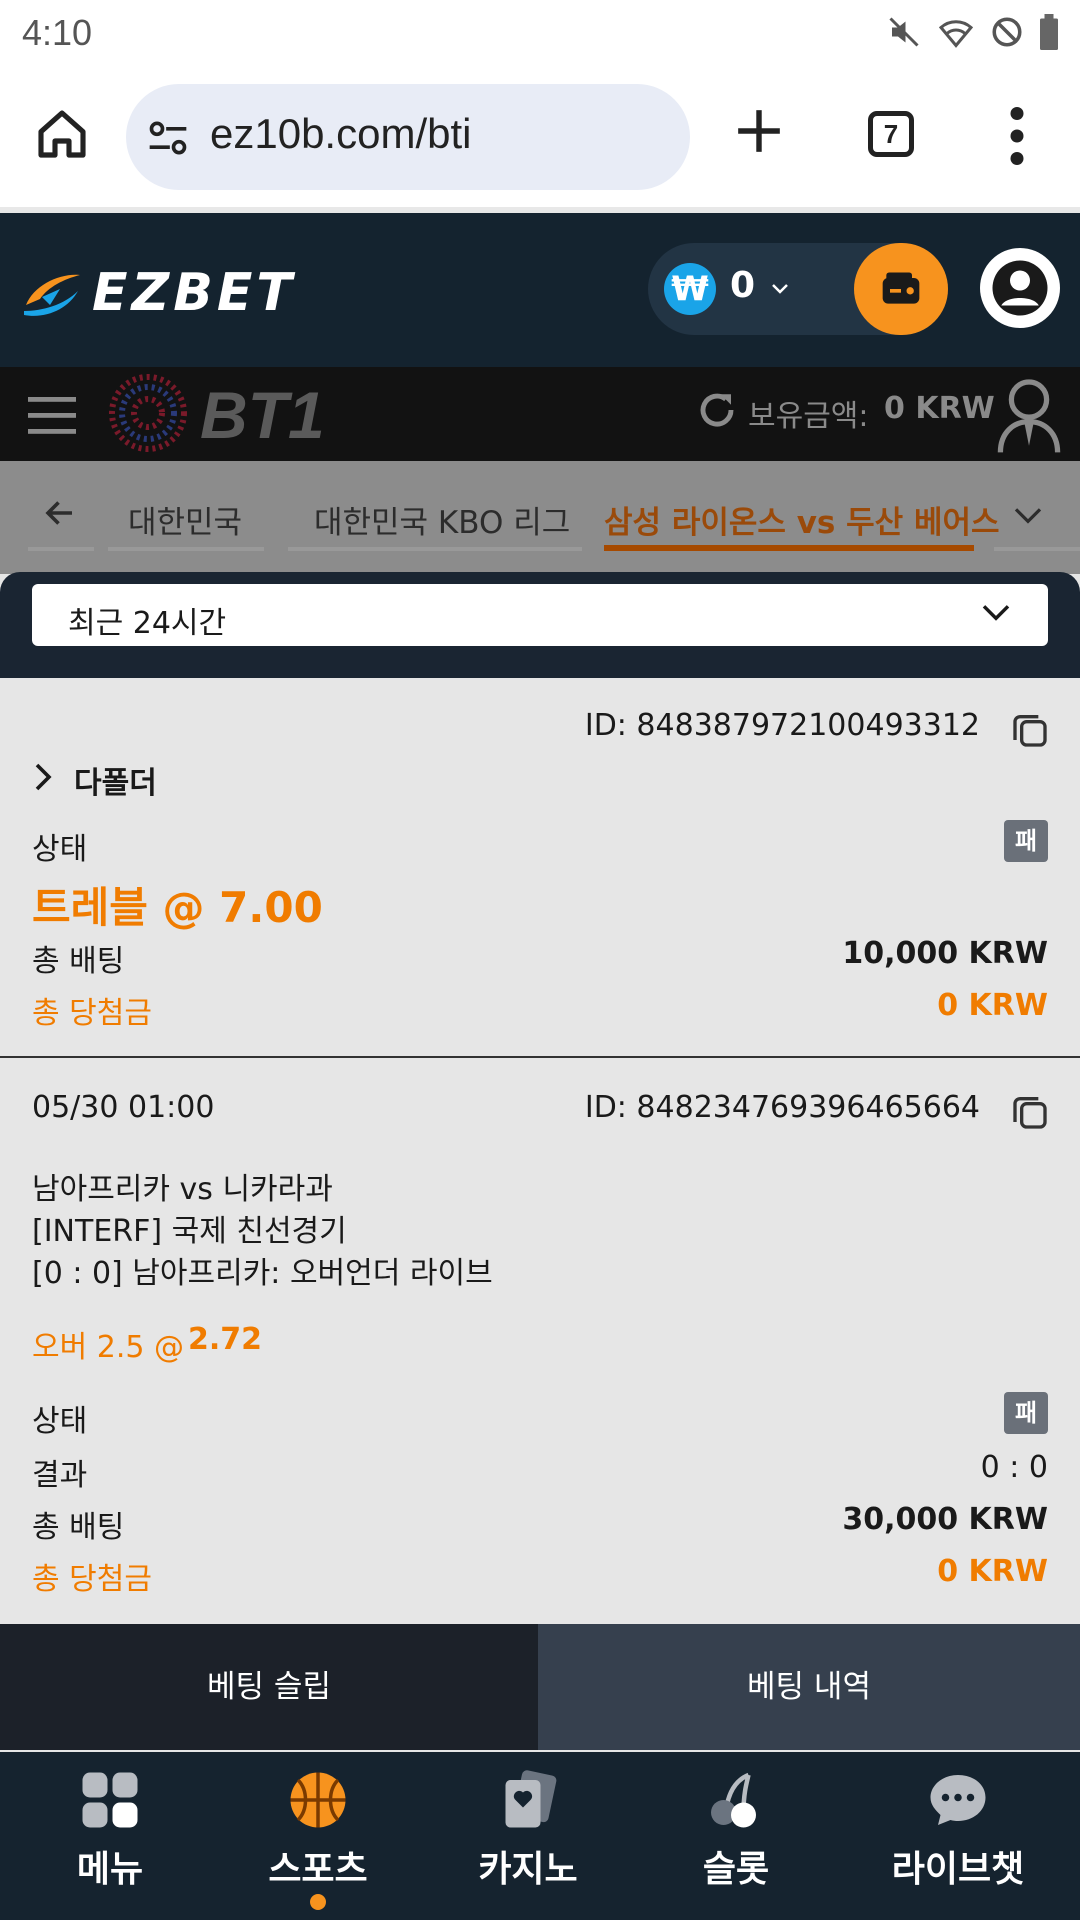  What do you see at coordinates (540, 779) in the screenshot?
I see `multi-bet-expander: 다폴더` at bounding box center [540, 779].